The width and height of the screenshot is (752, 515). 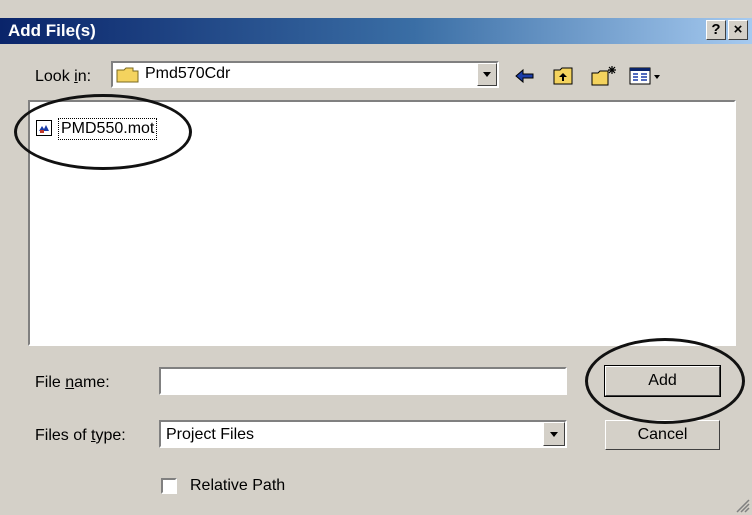 I want to click on view-menu-icon, so click(x=644, y=76).